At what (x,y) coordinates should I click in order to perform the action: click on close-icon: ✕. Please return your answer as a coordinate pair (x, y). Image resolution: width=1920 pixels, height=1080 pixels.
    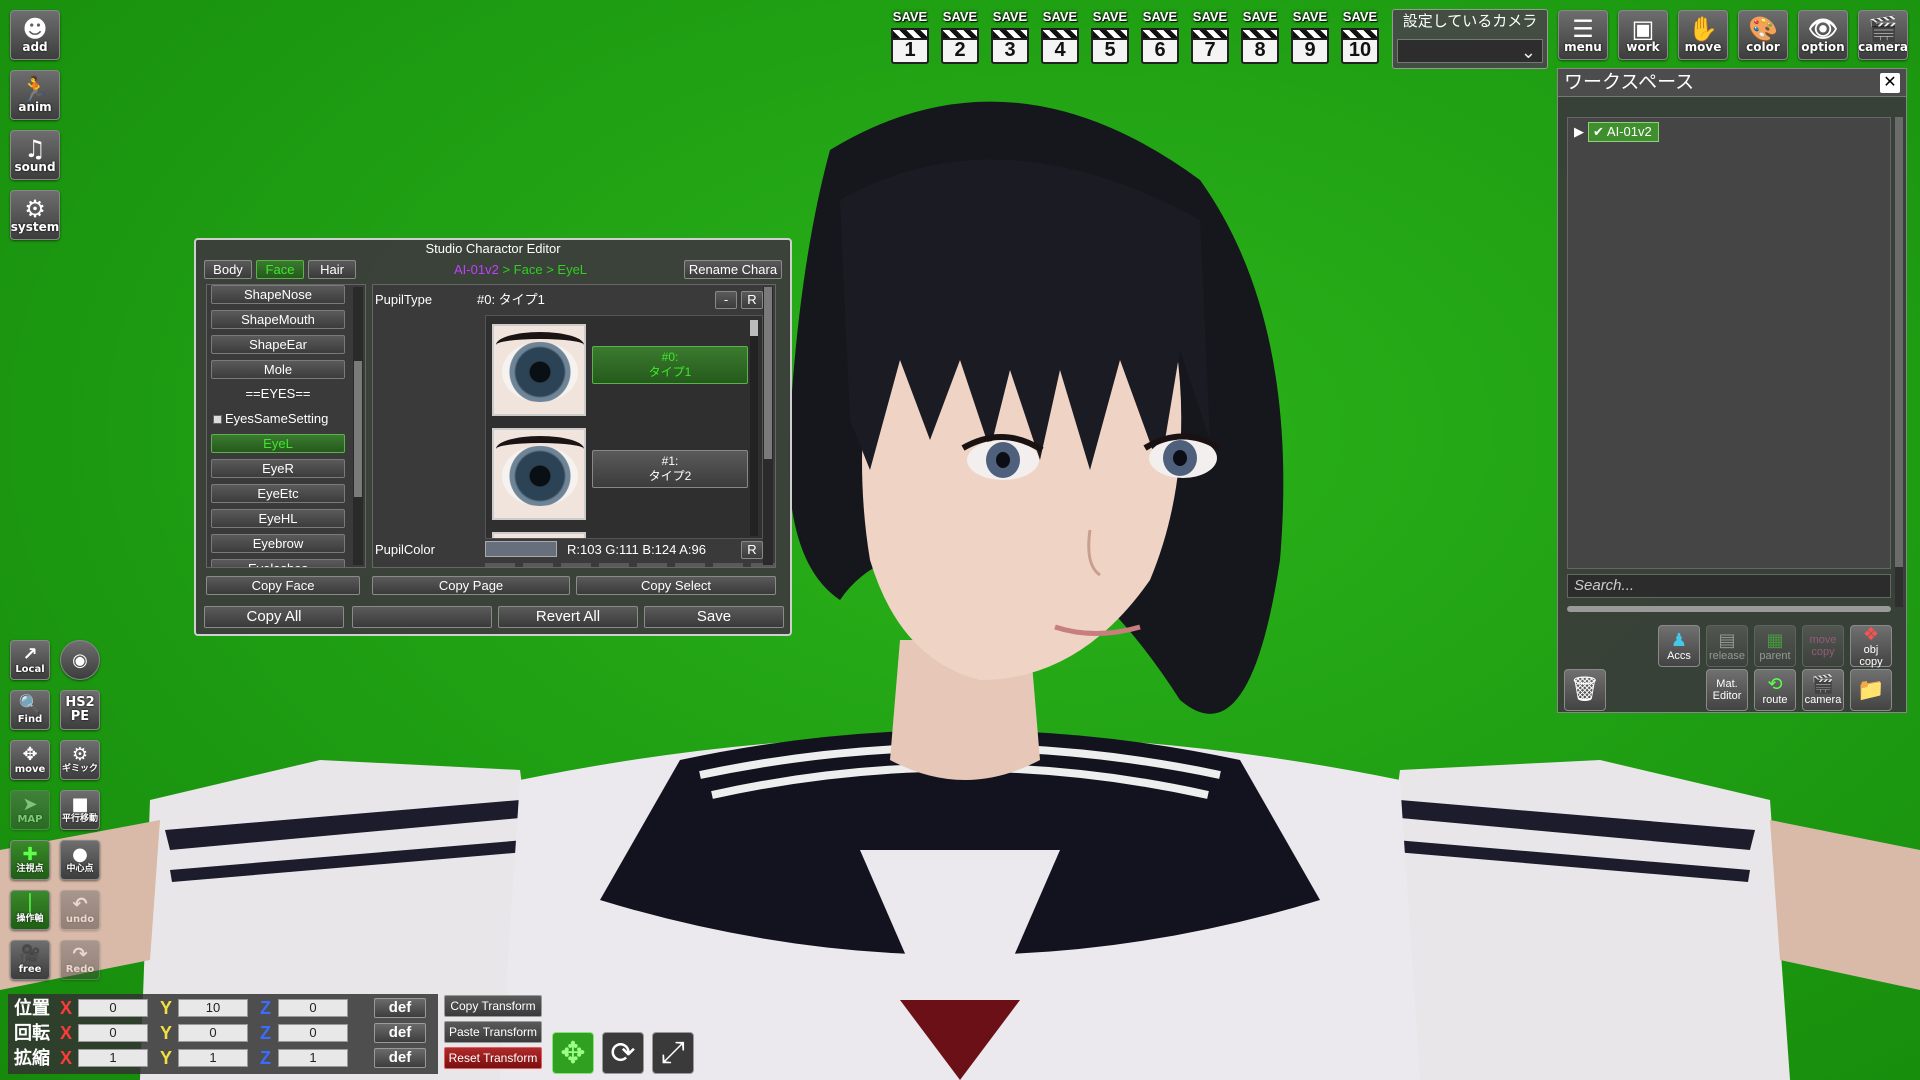
    Looking at the image, I should click on (1890, 83).